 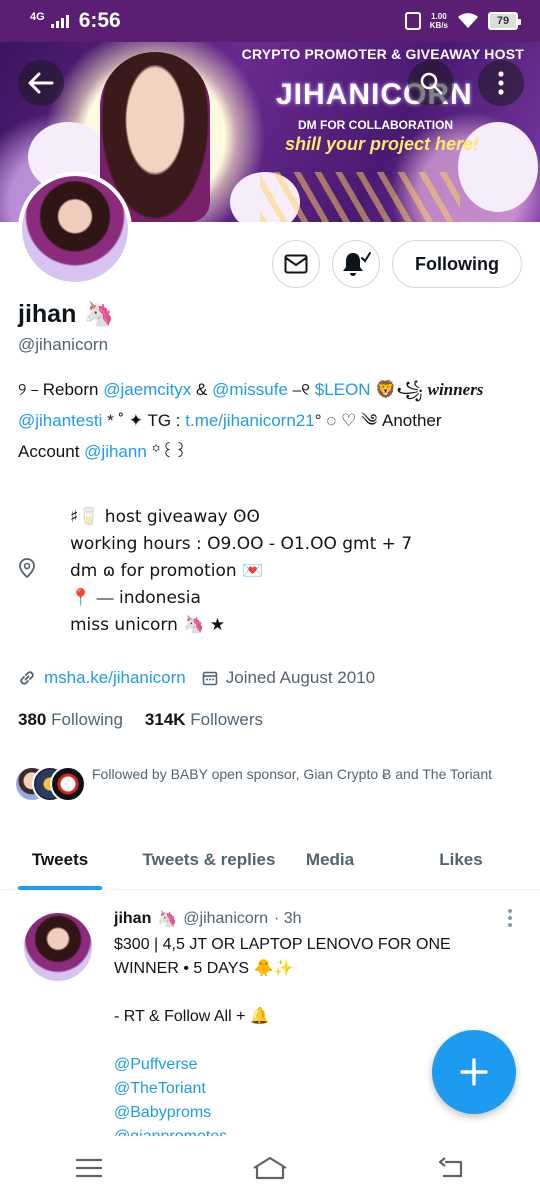 I want to click on profile-meta: msha.ke/jihanicorn Joined August 2010, so click(x=196, y=678).